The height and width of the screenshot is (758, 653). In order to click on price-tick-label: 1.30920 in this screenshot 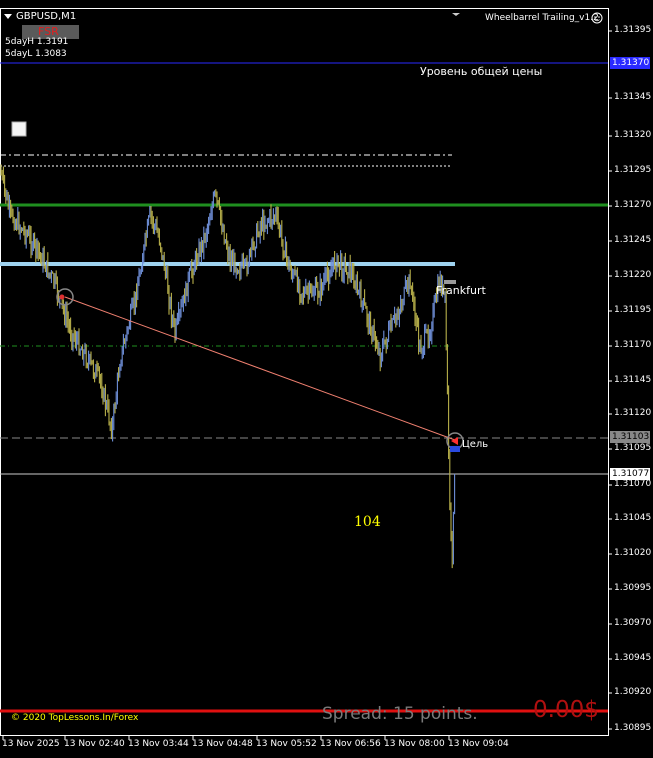, I will do `click(633, 692)`.